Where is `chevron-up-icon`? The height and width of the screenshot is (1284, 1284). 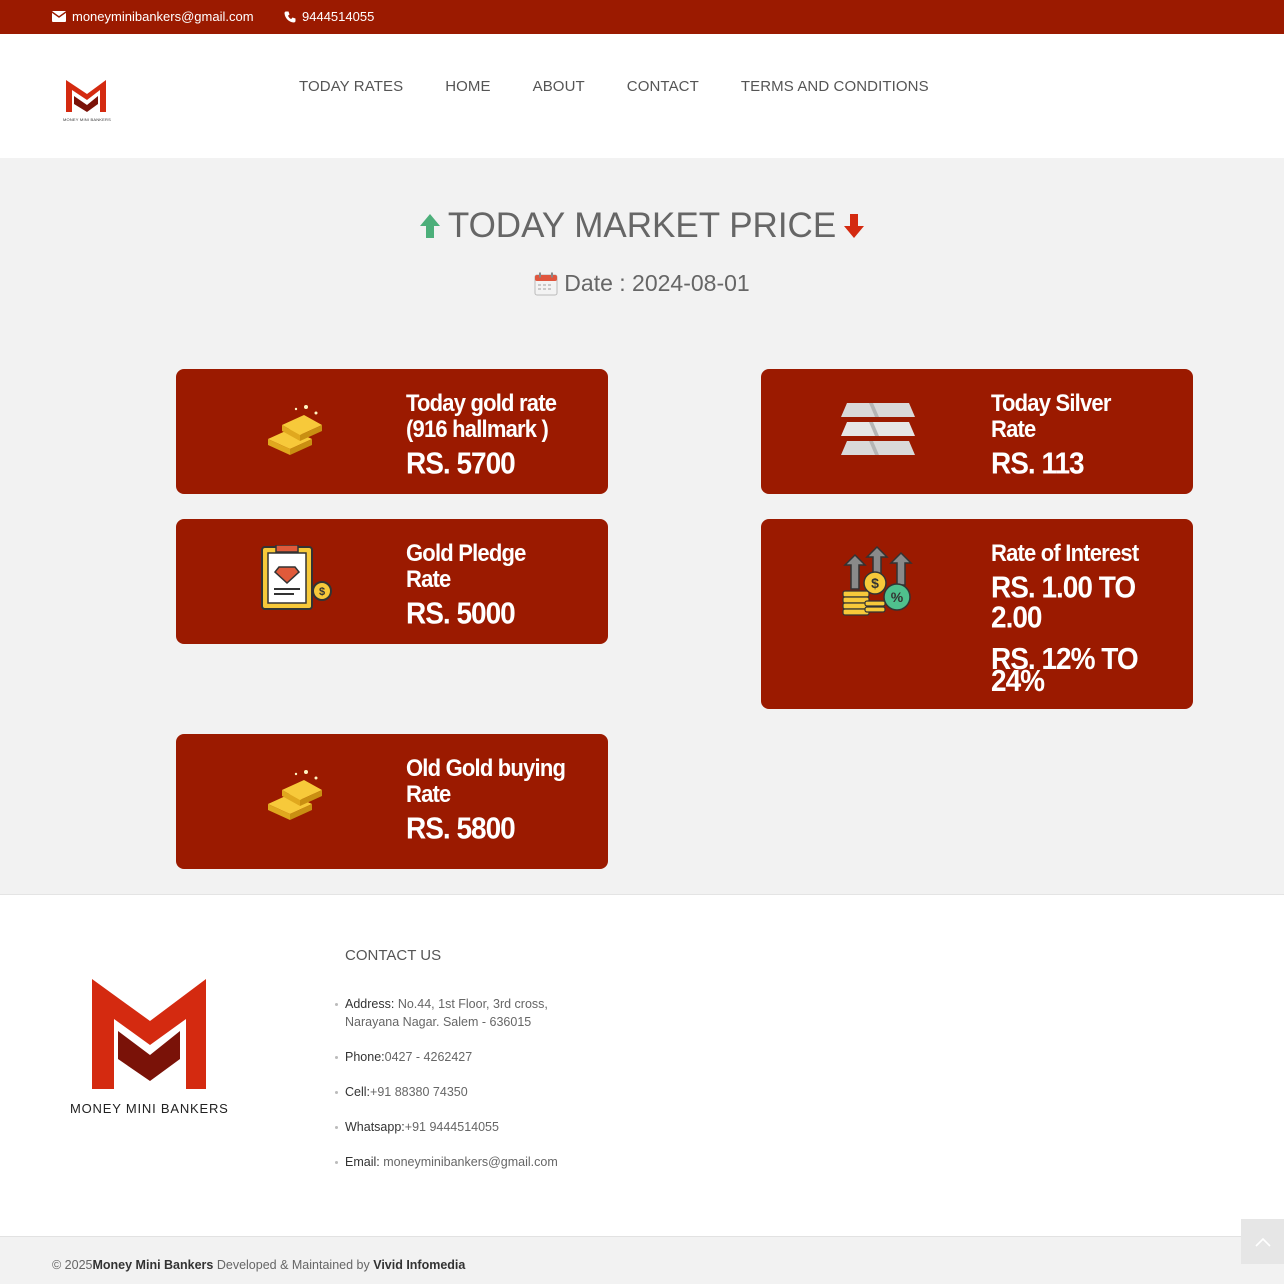
chevron-up-icon is located at coordinates (1262, 1242).